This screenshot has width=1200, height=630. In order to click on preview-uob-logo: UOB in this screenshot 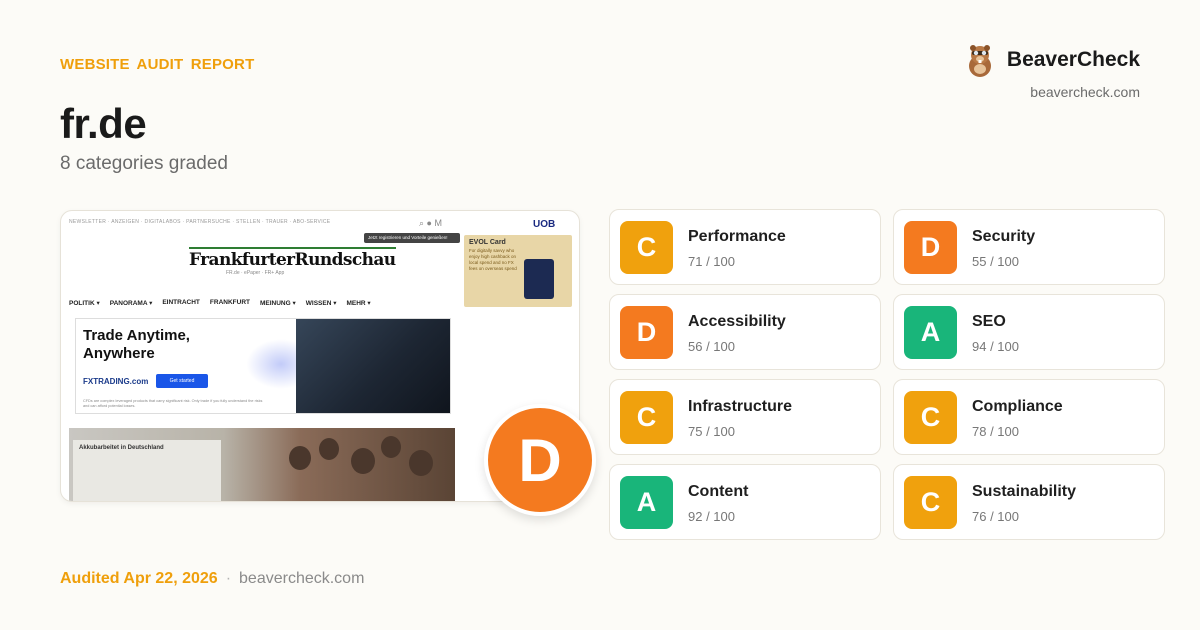, I will do `click(544, 224)`.